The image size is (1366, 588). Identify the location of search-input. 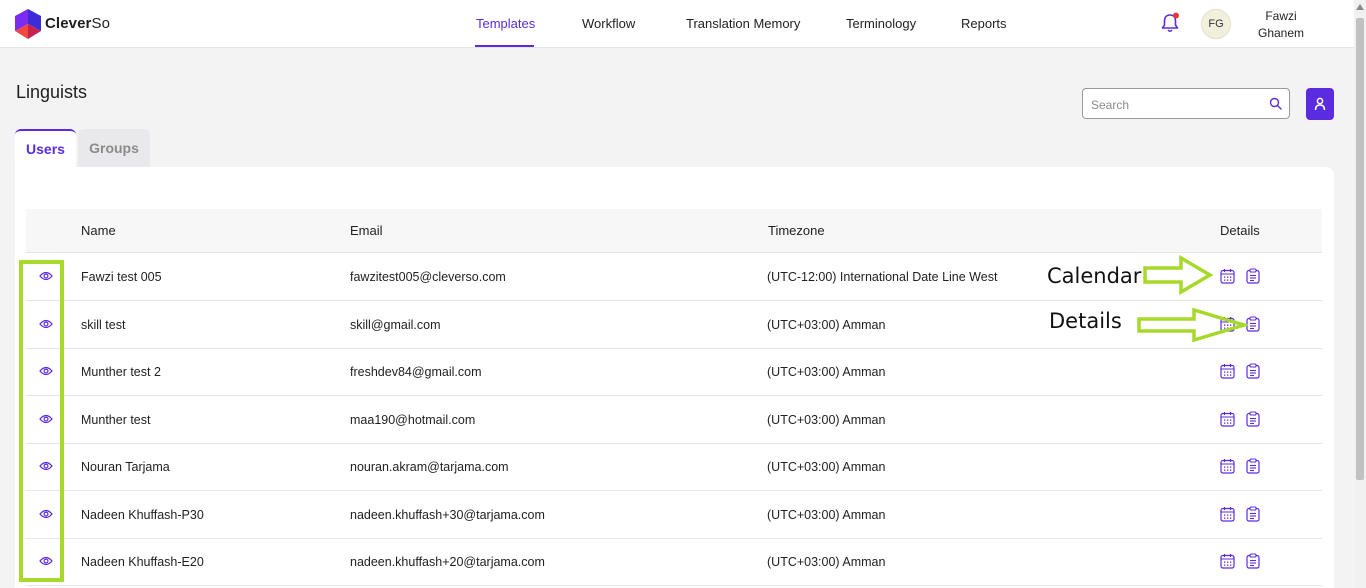
(1181, 105).